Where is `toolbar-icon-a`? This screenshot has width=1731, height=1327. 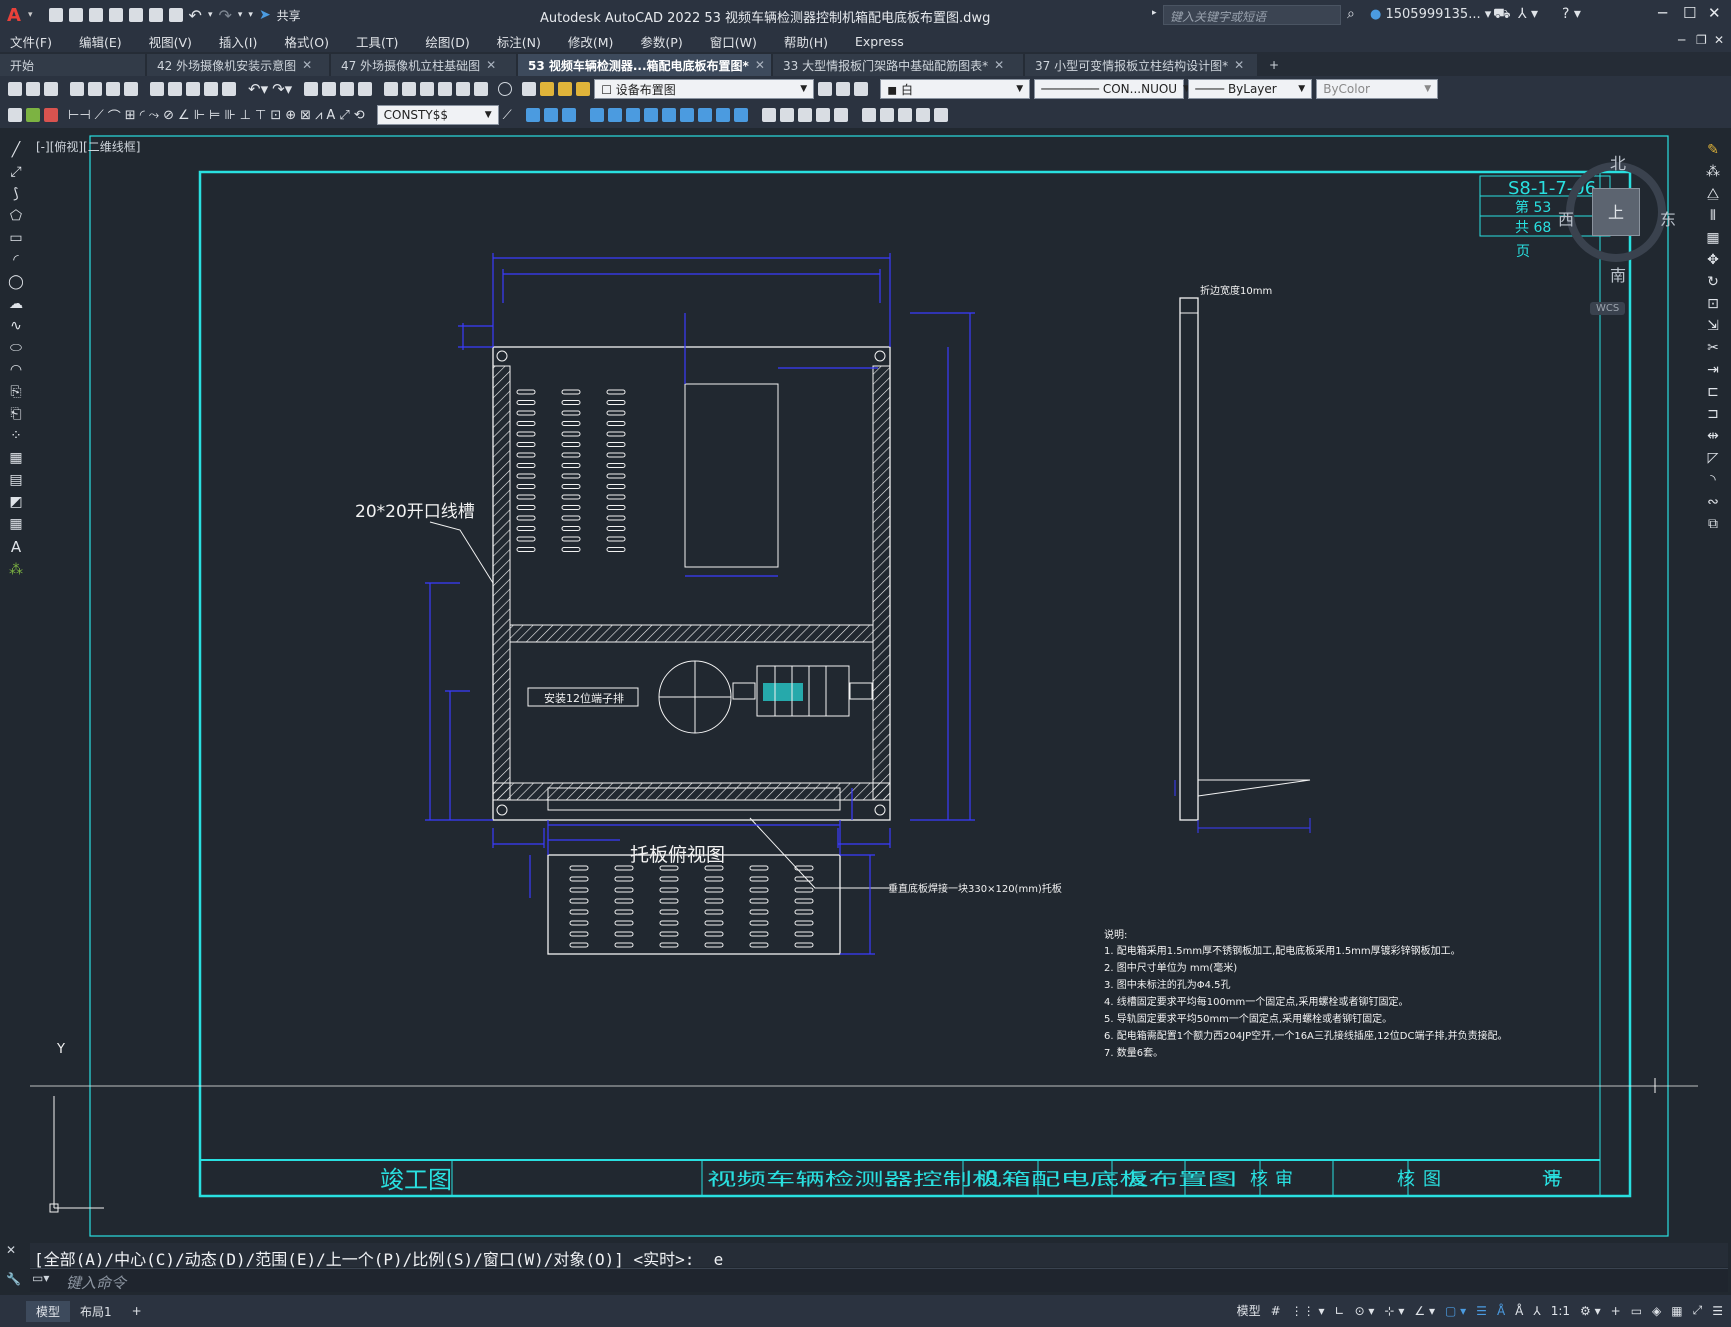
toolbar-icon-a is located at coordinates (33, 115).